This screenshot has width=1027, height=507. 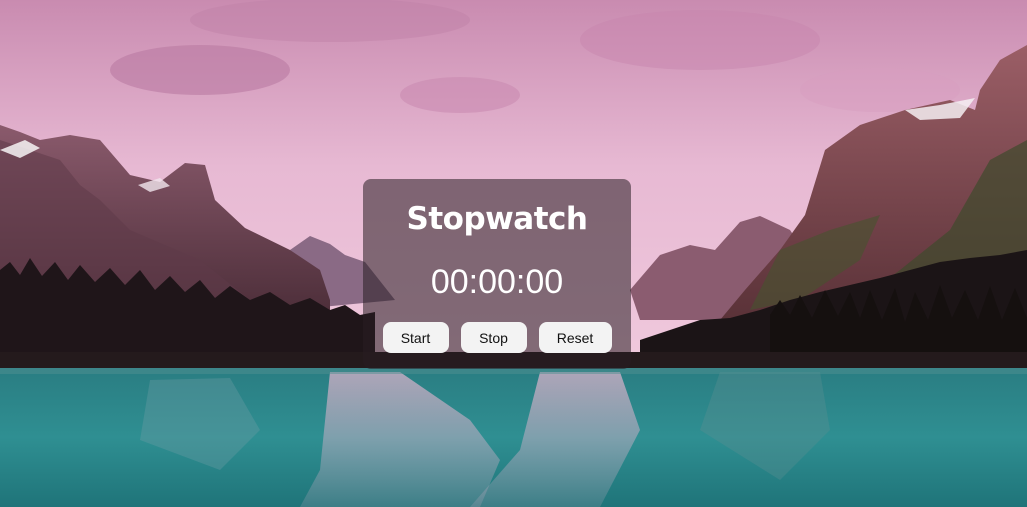 I want to click on stop-button: Stop, so click(x=493, y=337).